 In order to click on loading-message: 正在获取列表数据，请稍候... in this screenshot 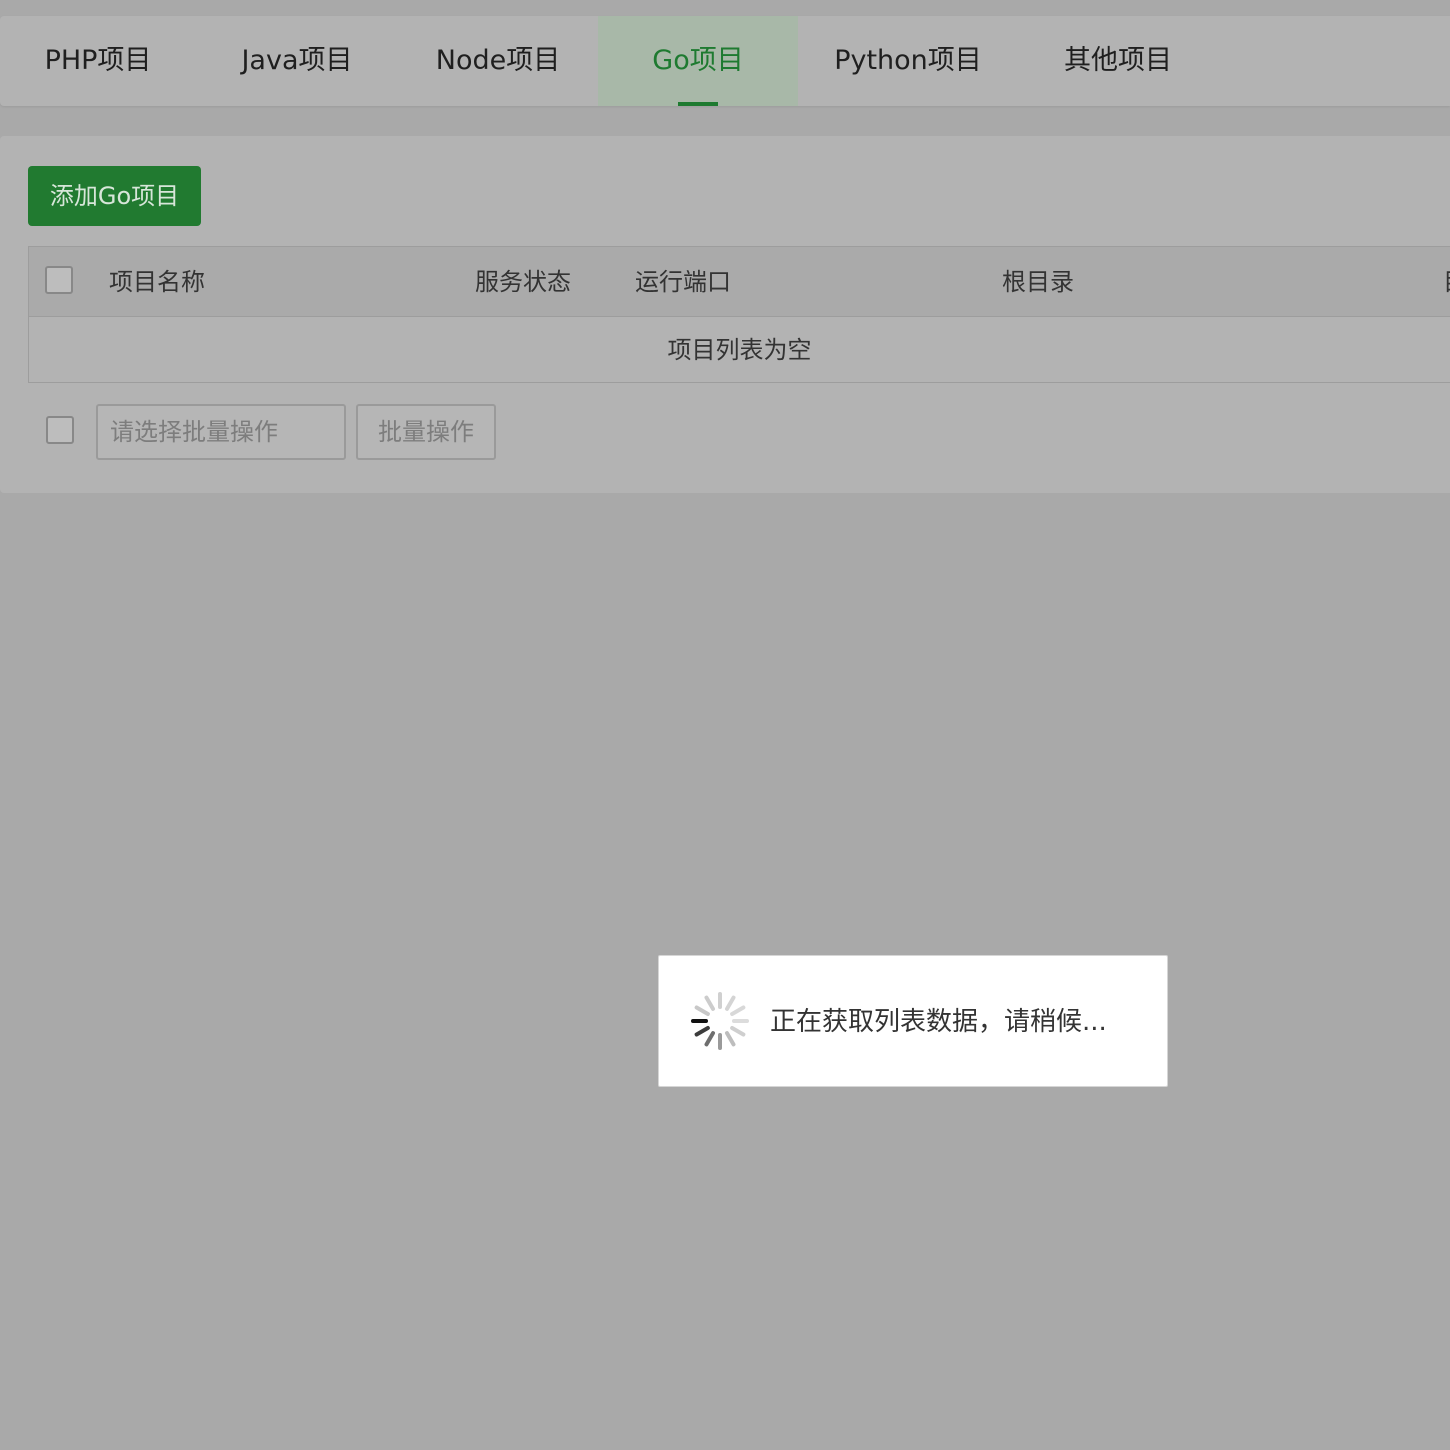, I will do `click(938, 1022)`.